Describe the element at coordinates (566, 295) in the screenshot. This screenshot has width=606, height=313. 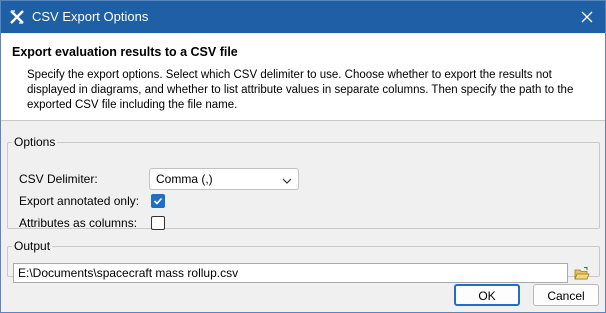
I see `cancel-button: Cancel` at that location.